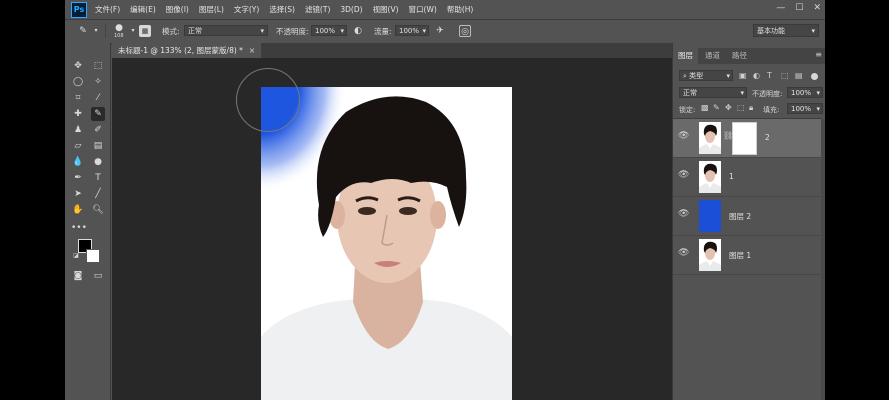  What do you see at coordinates (799, 75) in the screenshot?
I see `filter-smart-object-icon: ▤` at bounding box center [799, 75].